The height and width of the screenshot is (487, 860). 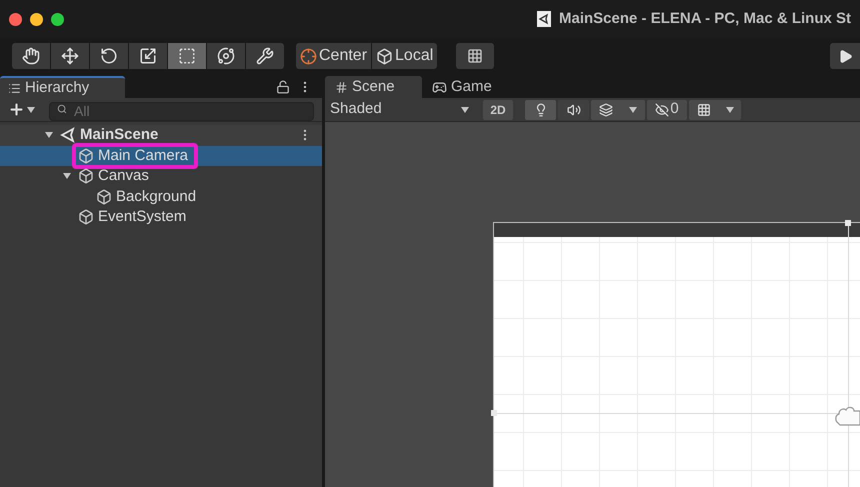 I want to click on rect-tool-icon, so click(x=187, y=56).